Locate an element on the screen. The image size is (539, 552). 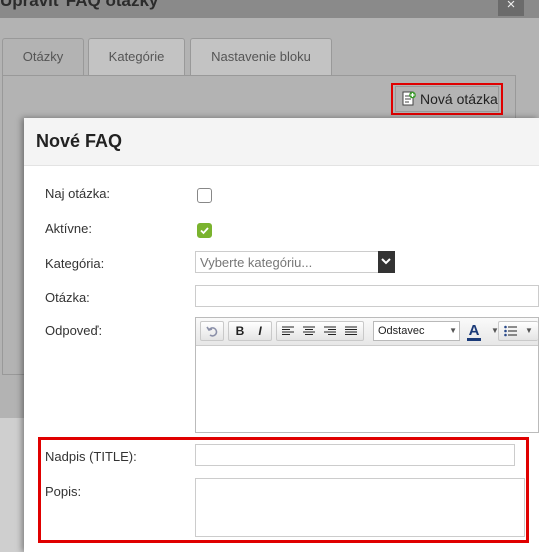
toolbar-group-lists: ▼ is located at coordinates (518, 331).